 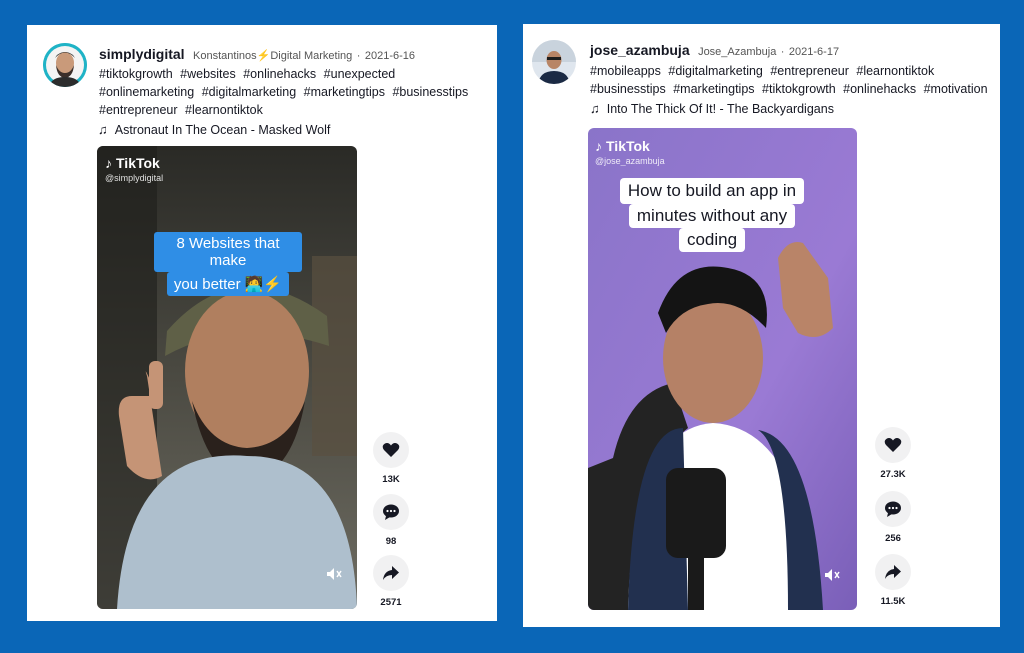 What do you see at coordinates (228, 252) in the screenshot?
I see `caption-line: 8 Websites that make` at bounding box center [228, 252].